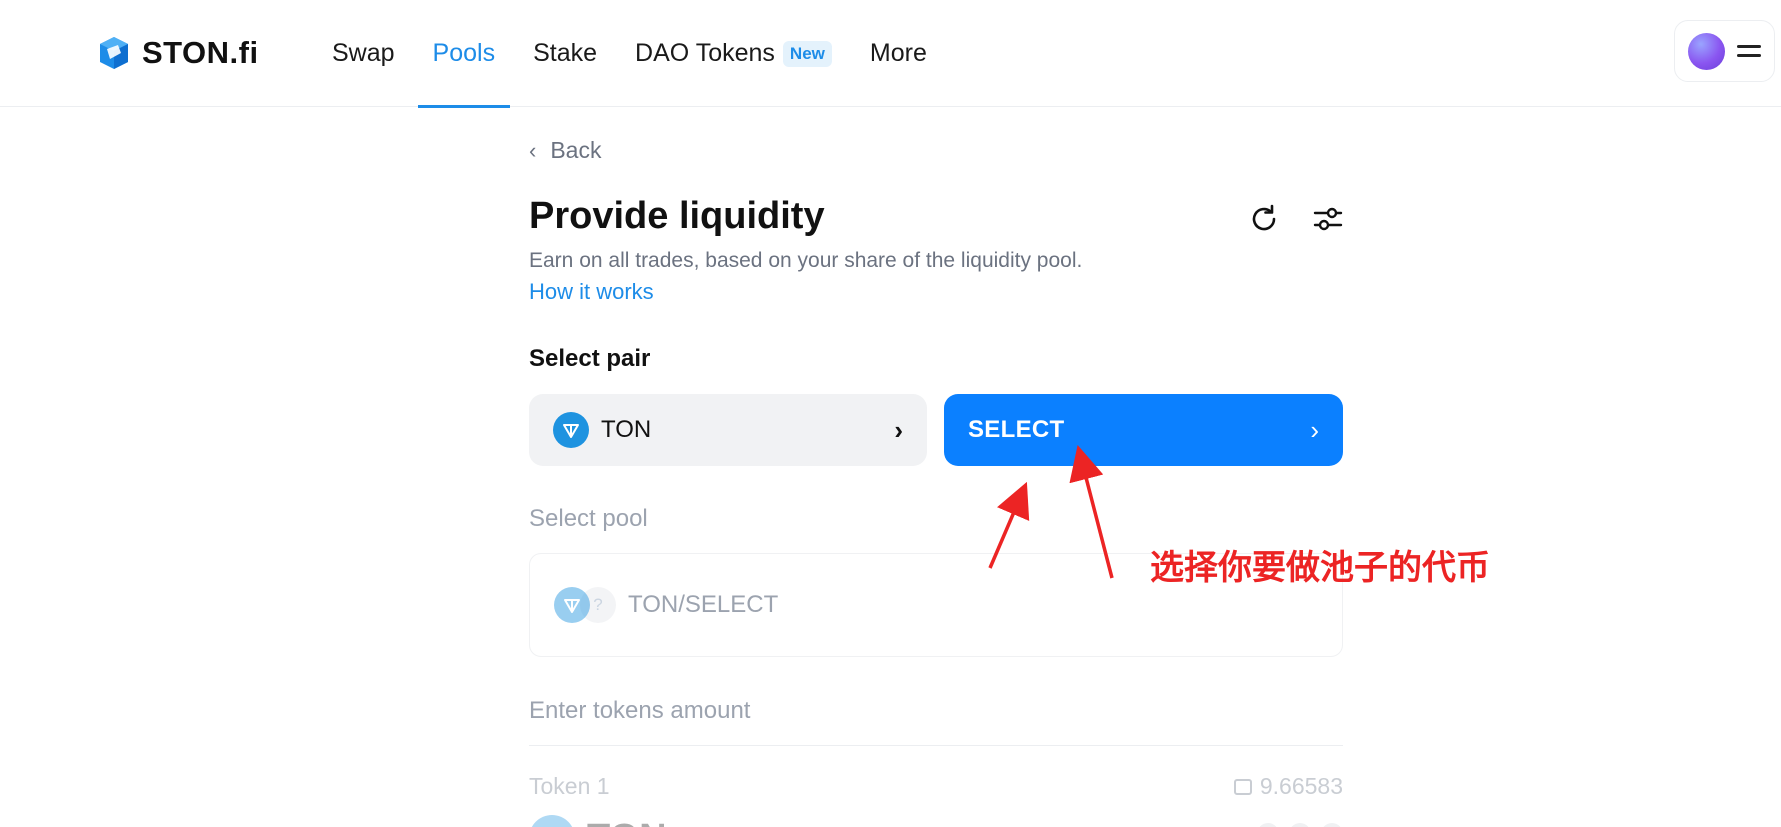  I want to click on nav-more-label: More, so click(898, 53).